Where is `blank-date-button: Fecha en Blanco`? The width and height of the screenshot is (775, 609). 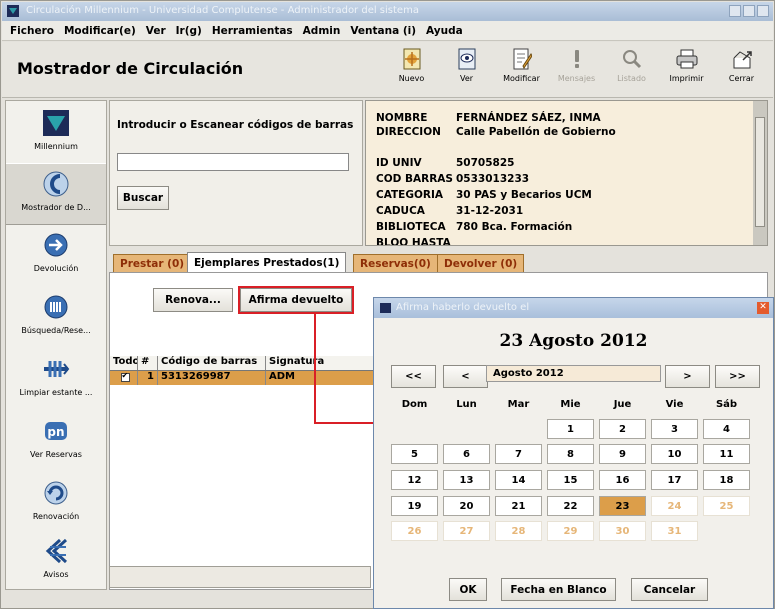 blank-date-button: Fecha en Blanco is located at coordinates (558, 589).